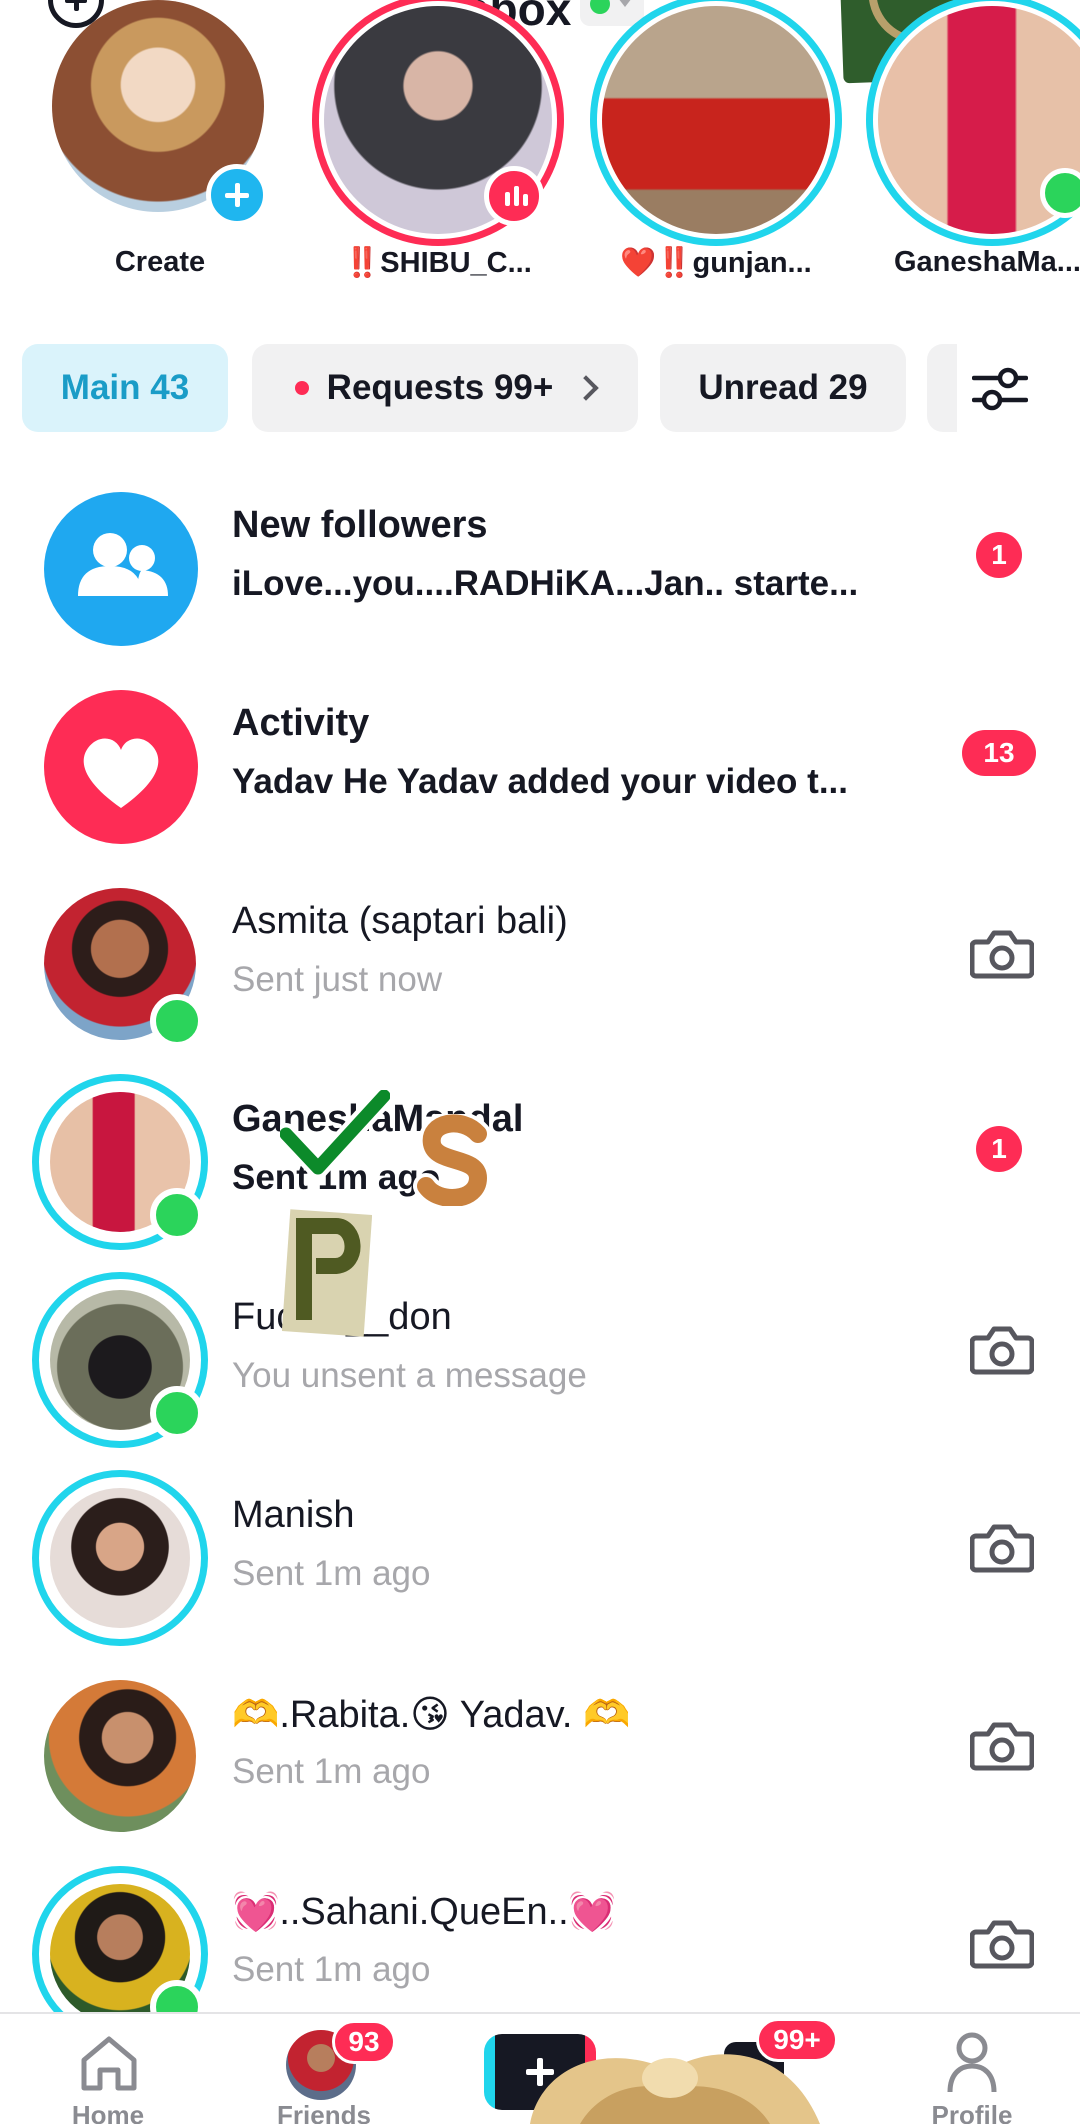  I want to click on conversation-name: 🫶.Rabita.😘 Yadav. 🫶, so click(431, 1715).